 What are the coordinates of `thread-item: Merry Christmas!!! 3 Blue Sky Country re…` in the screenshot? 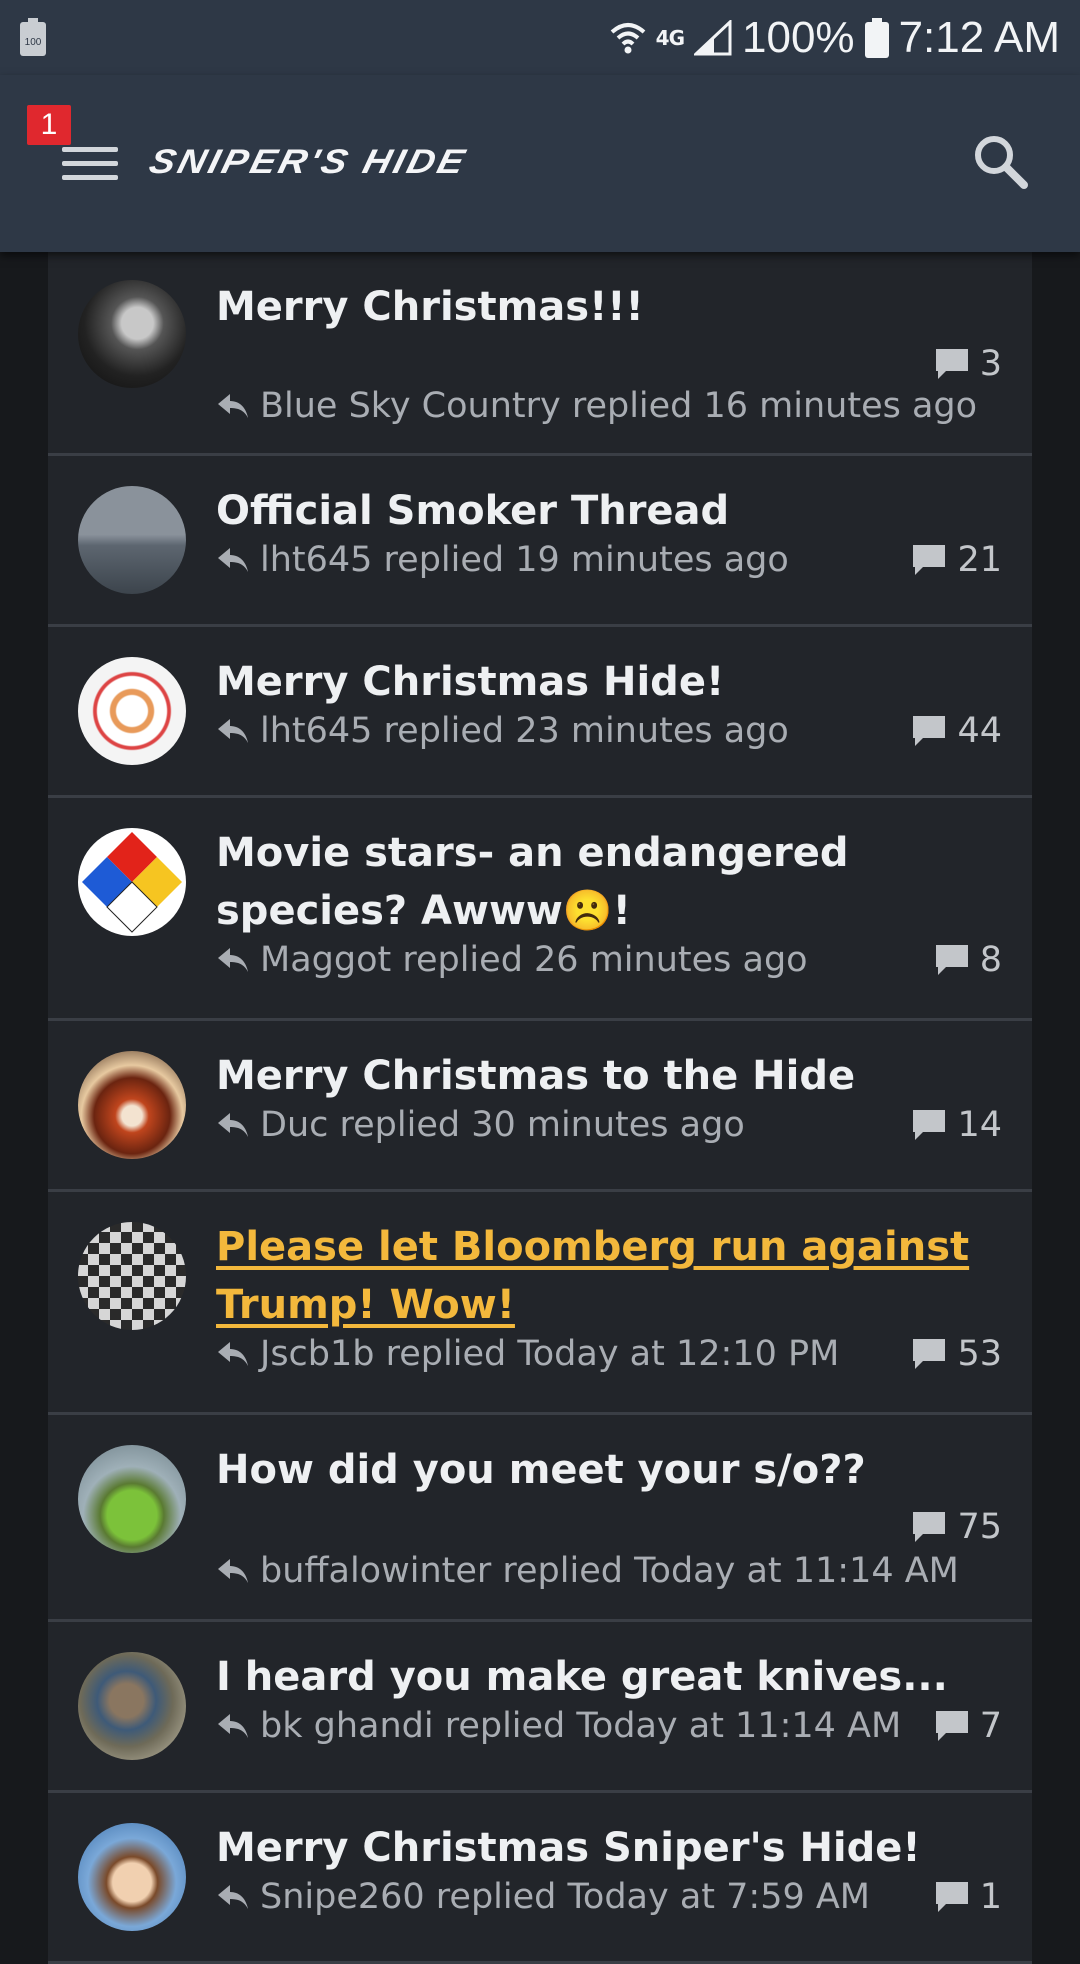 It's located at (540, 354).